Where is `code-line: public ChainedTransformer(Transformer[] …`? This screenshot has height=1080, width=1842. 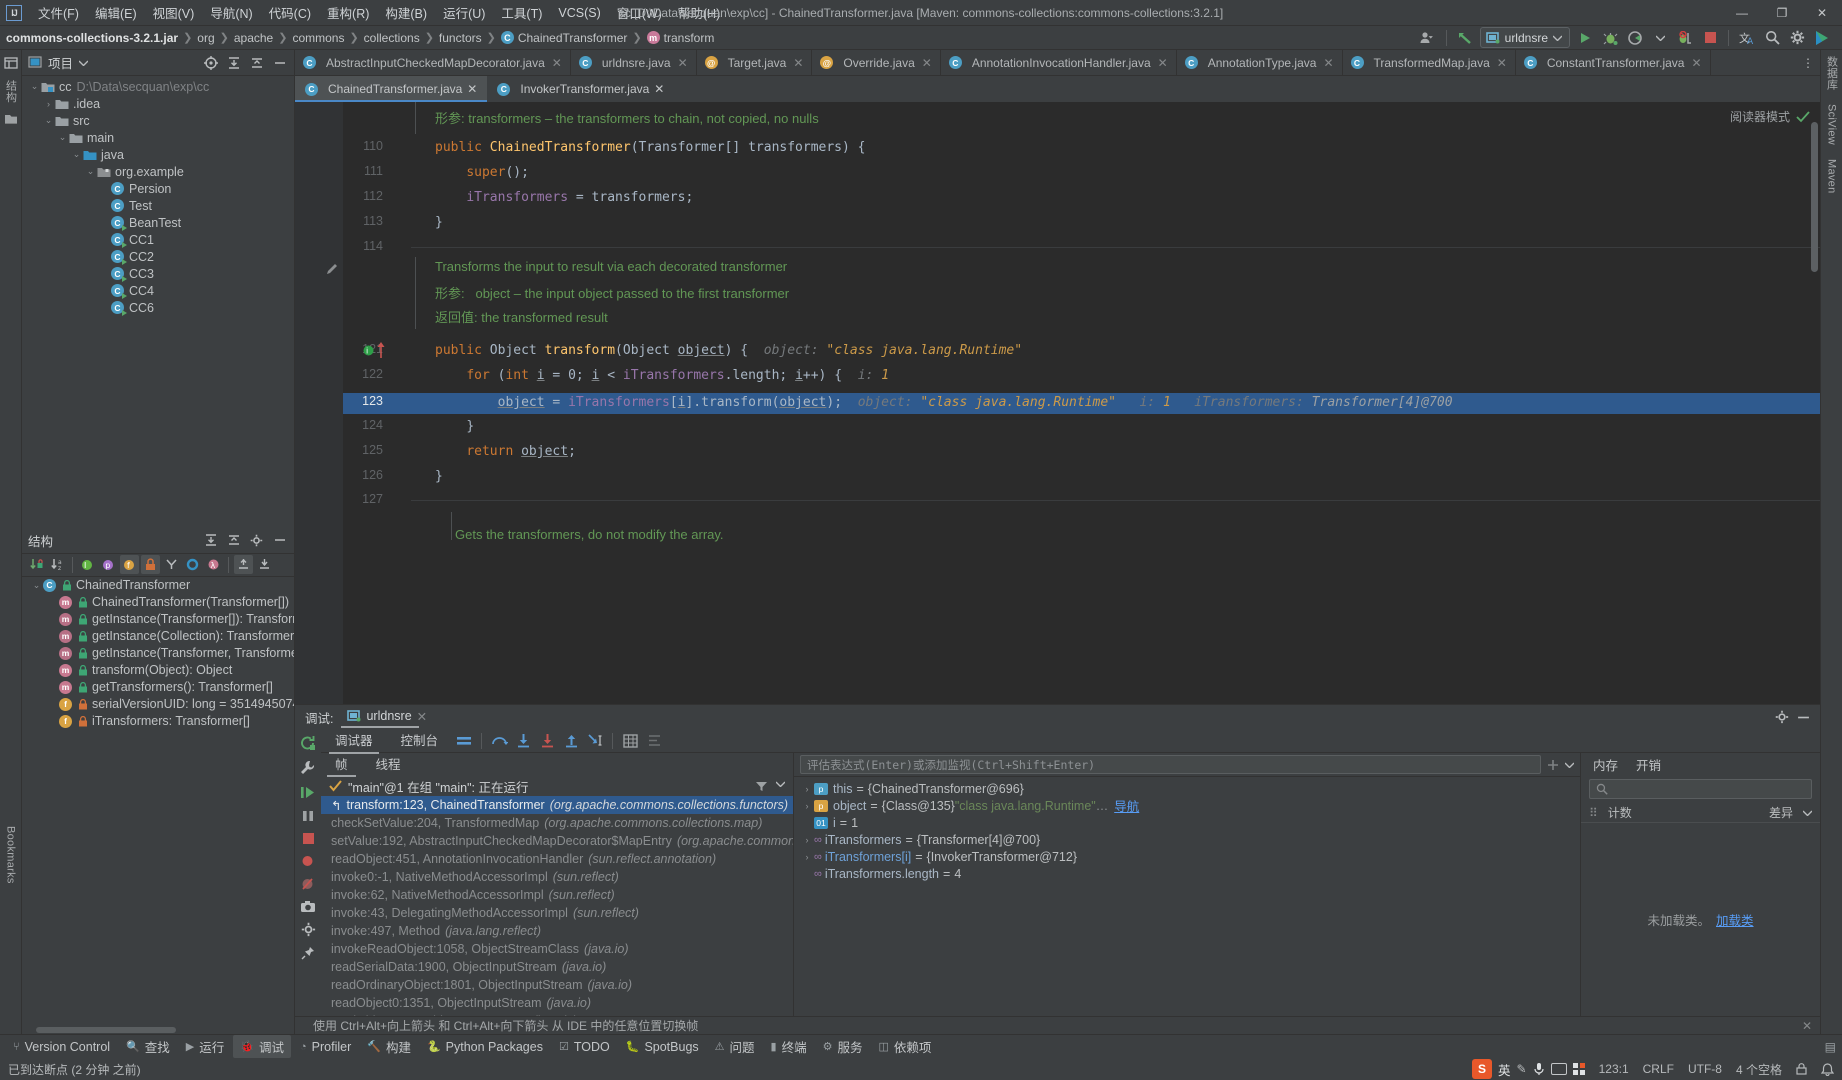
code-line: public ChainedTransformer(Transformer[] … is located at coordinates (650, 147).